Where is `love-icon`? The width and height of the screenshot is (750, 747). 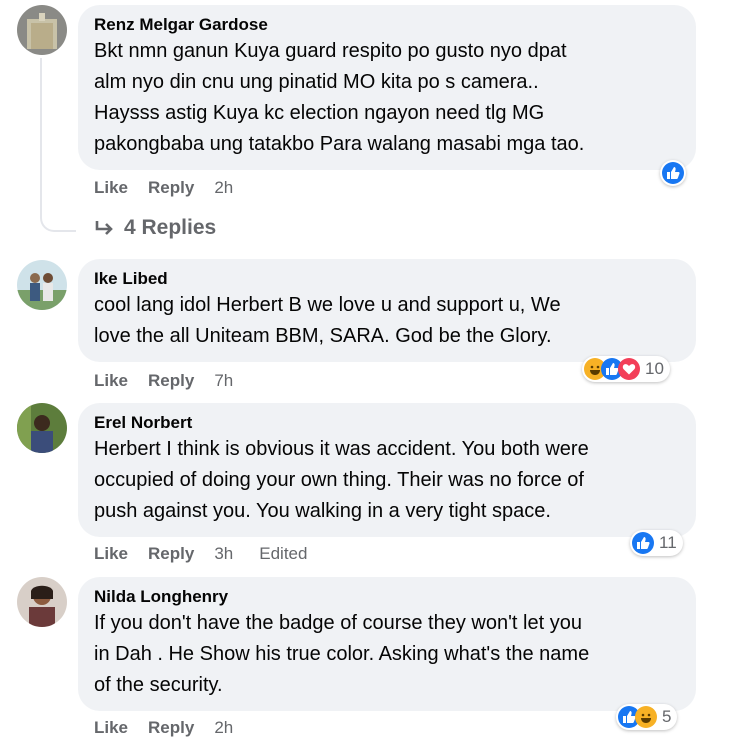 love-icon is located at coordinates (629, 369).